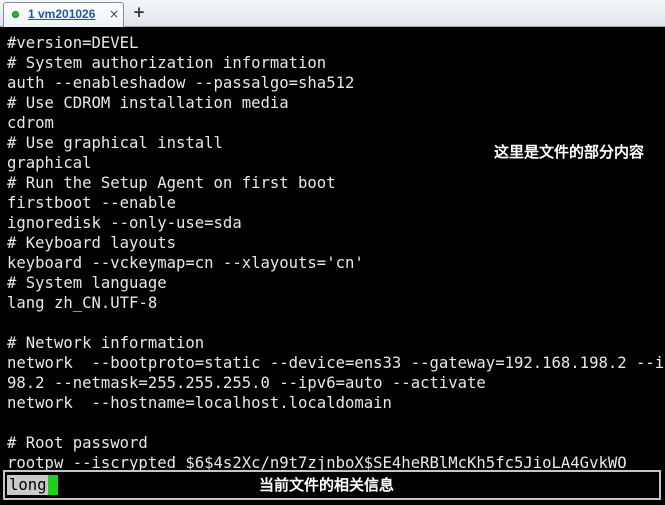 This screenshot has width=665, height=505. I want to click on tab-label: 1 vm201026, so click(61, 14).